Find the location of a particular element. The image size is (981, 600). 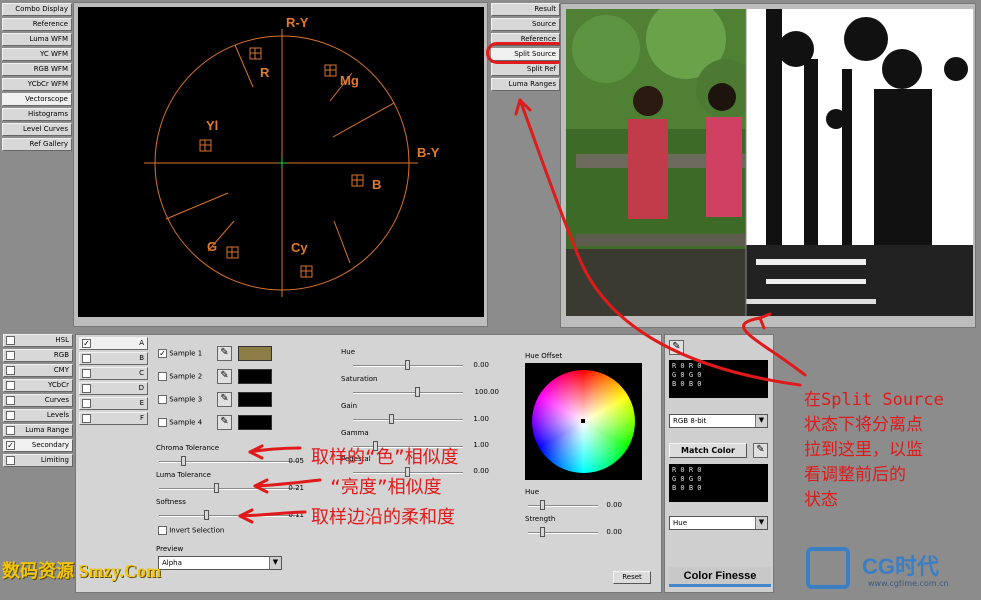

split-note-line-2: 状态下将分离点 is located at coordinates (863, 425).